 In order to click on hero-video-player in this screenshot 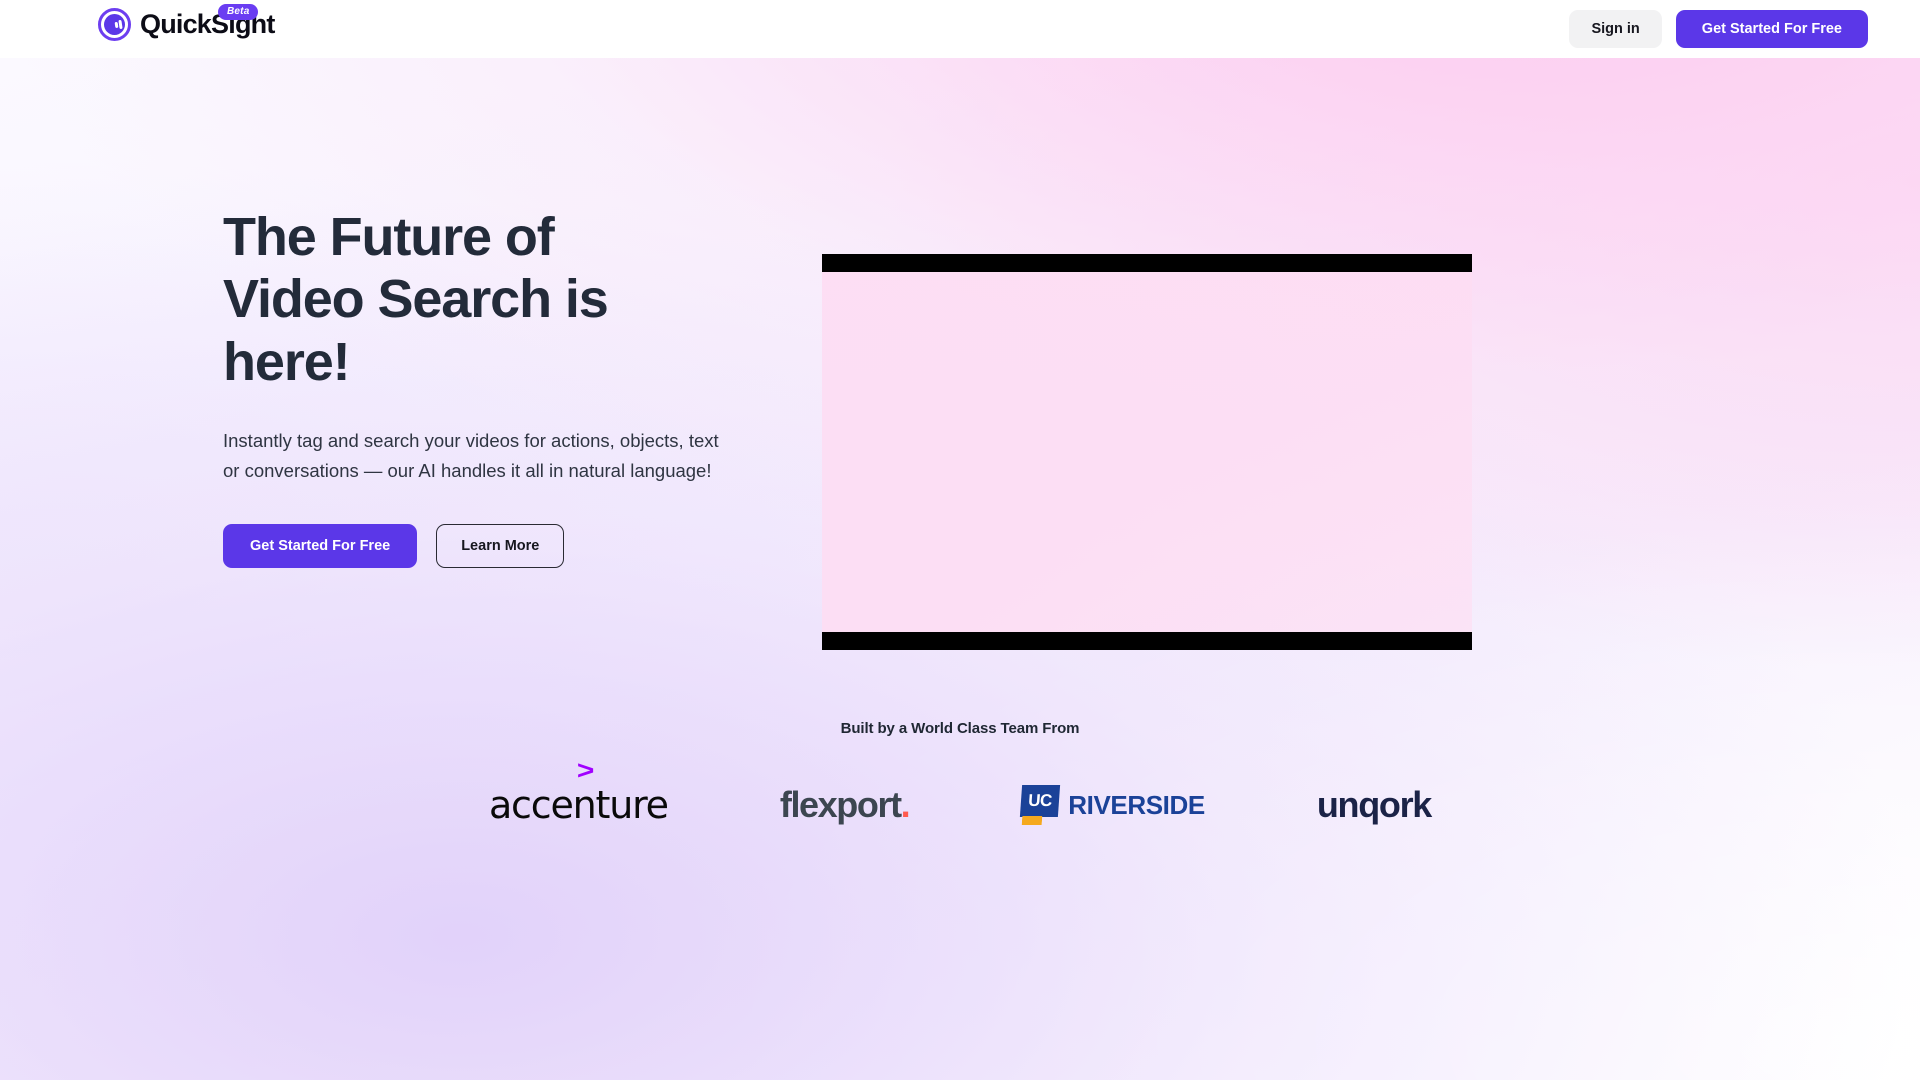, I will do `click(1147, 452)`.